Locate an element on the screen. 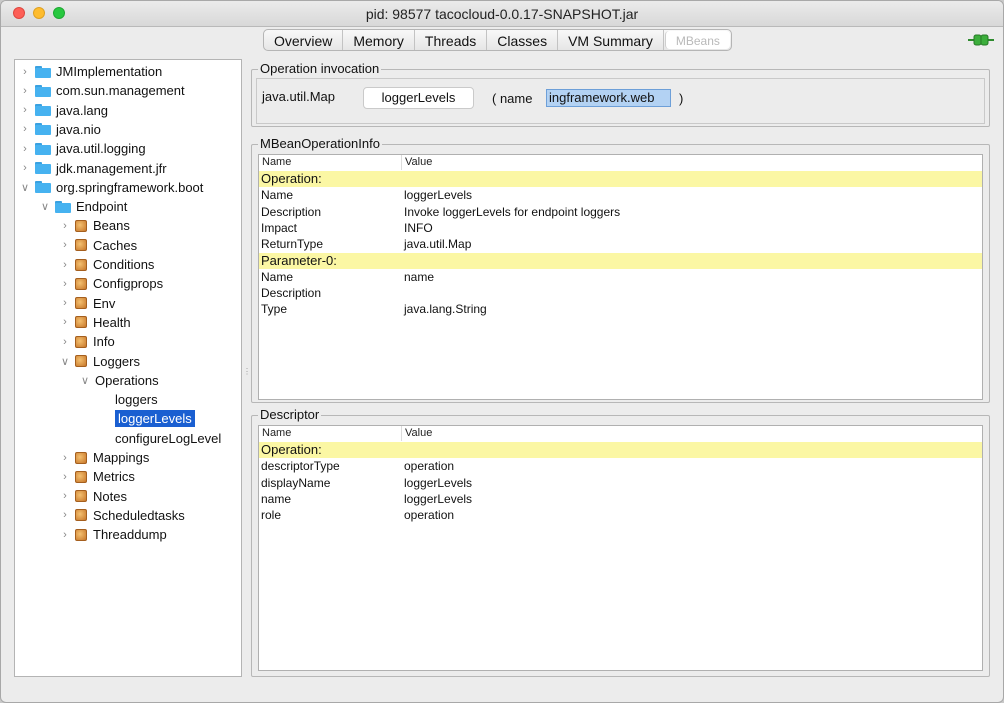 The height and width of the screenshot is (703, 1004). tree-node-java-nio: › java.nio is located at coordinates (60, 129).